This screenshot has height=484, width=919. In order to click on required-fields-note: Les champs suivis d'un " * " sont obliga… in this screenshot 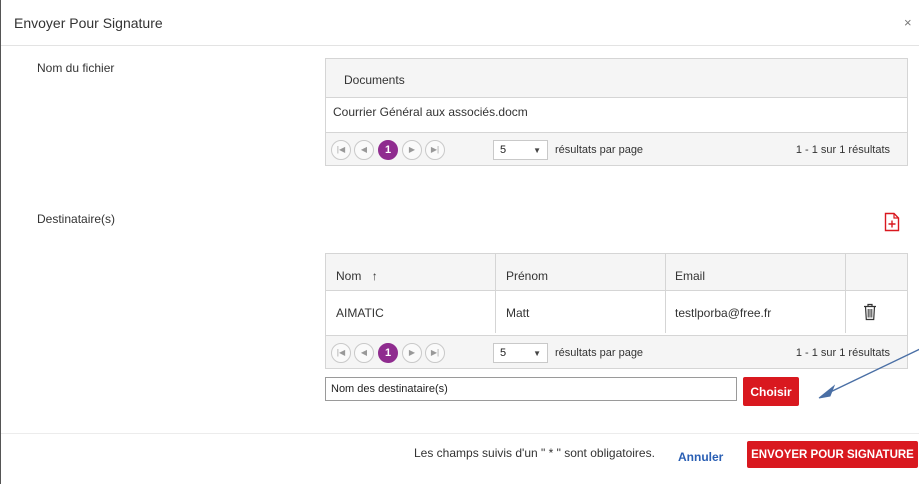, I will do `click(534, 453)`.